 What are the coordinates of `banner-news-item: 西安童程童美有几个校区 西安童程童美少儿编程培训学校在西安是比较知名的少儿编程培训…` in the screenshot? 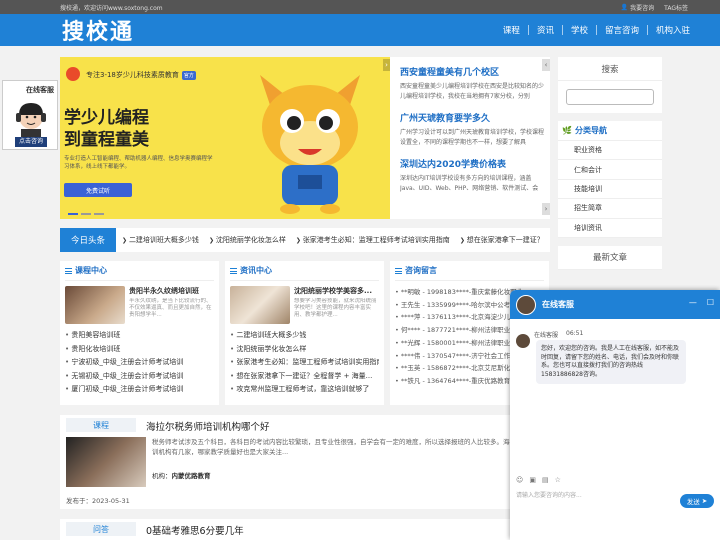 It's located at (472, 83).